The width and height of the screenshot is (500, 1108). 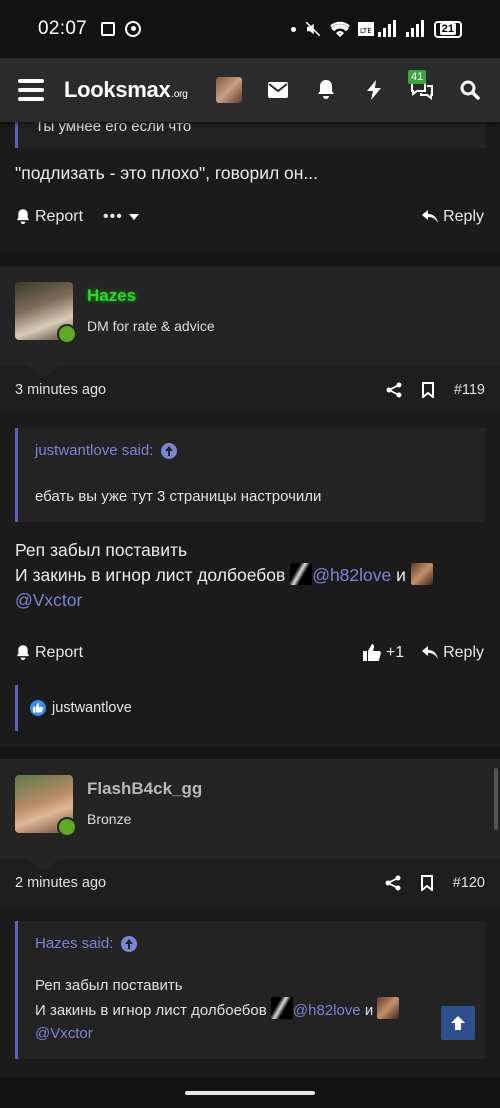 What do you see at coordinates (144, 789) in the screenshot?
I see `author-username: FlashB4ck_gg` at bounding box center [144, 789].